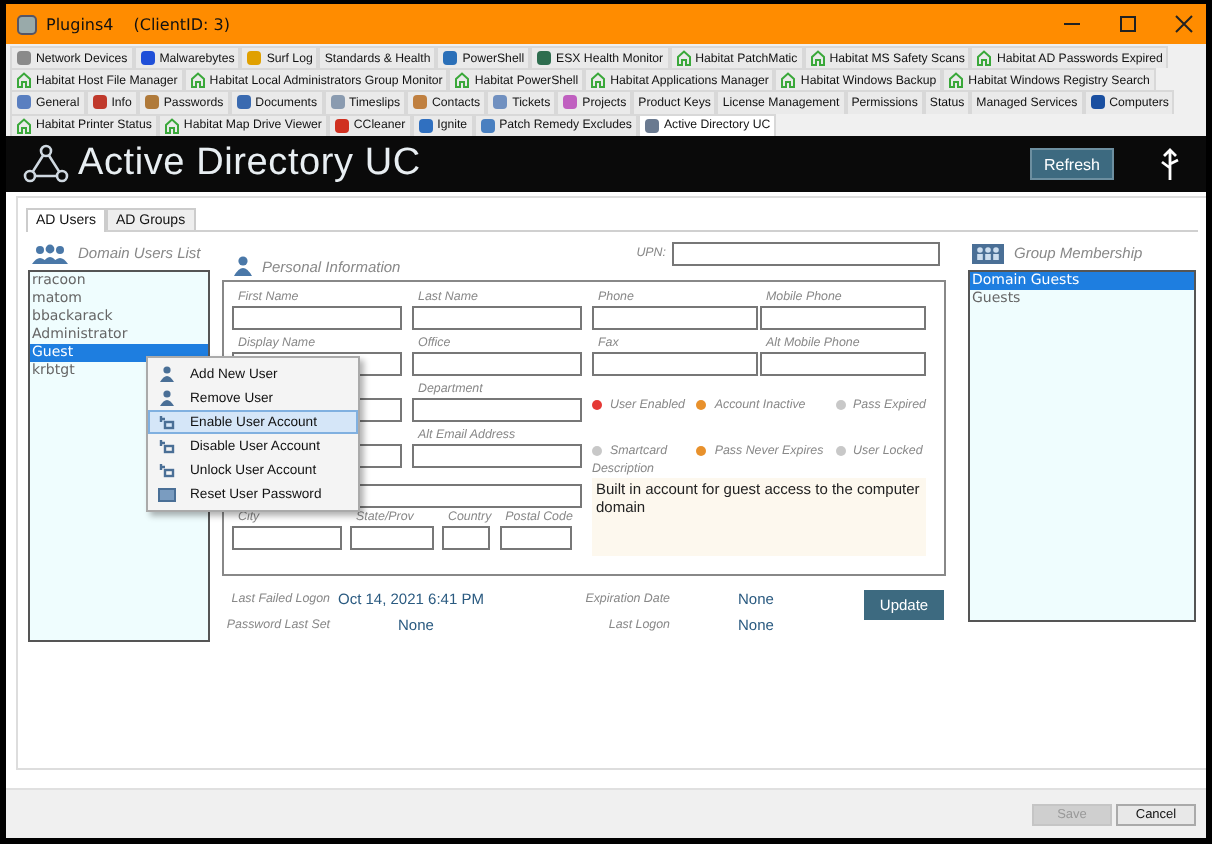 The height and width of the screenshot is (844, 1212). Describe the element at coordinates (1071, 164) in the screenshot. I see `refresh-button: Refresh` at that location.